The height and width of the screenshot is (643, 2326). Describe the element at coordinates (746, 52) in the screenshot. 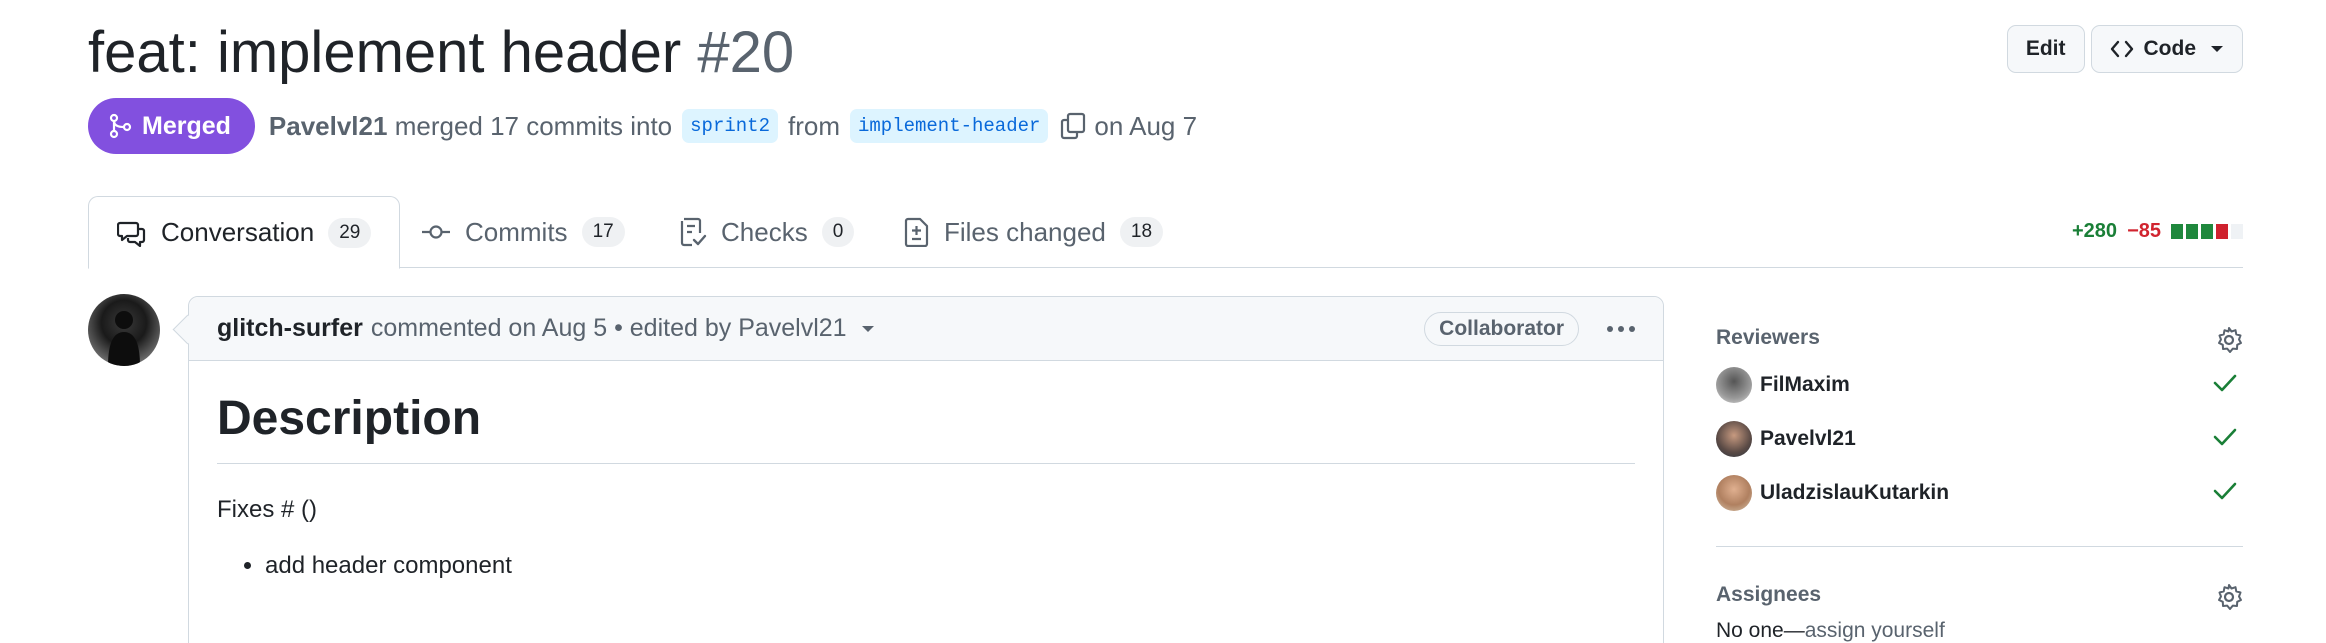

I see `pr-number: #20` at that location.